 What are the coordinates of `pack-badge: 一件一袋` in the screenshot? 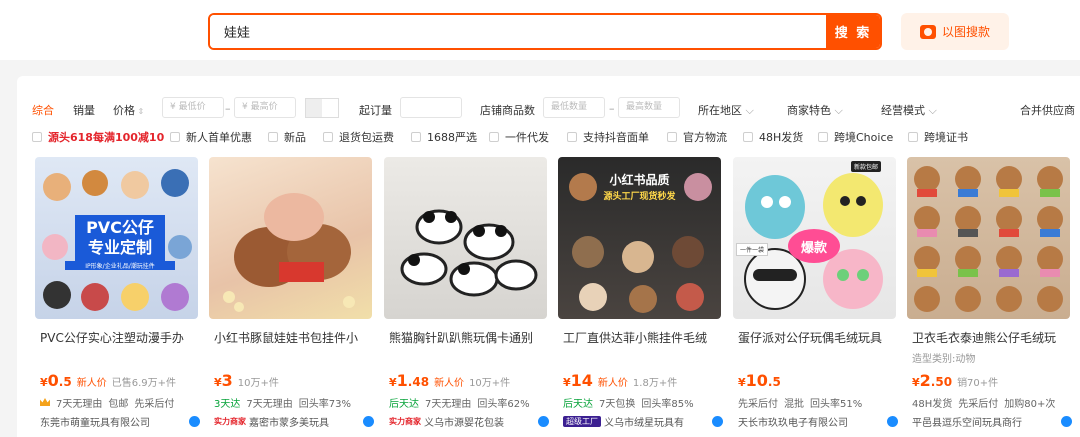 It's located at (752, 249).